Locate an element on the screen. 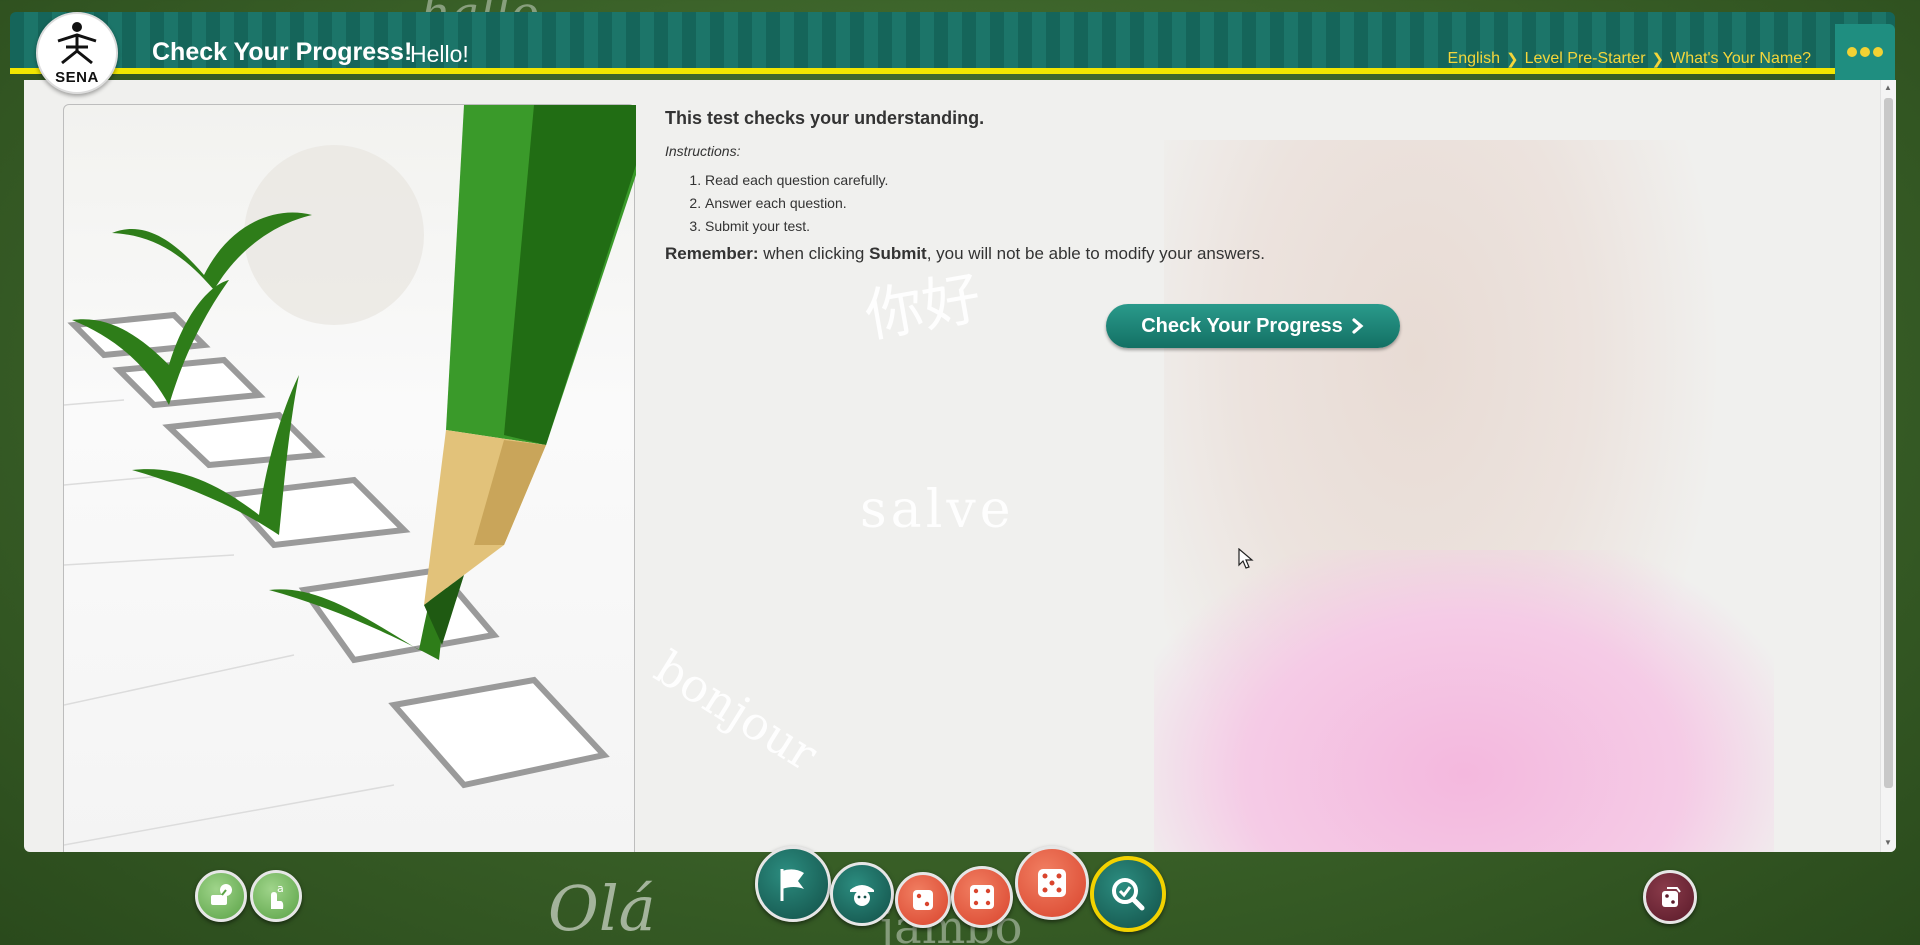  grammar-button is located at coordinates (221, 896).